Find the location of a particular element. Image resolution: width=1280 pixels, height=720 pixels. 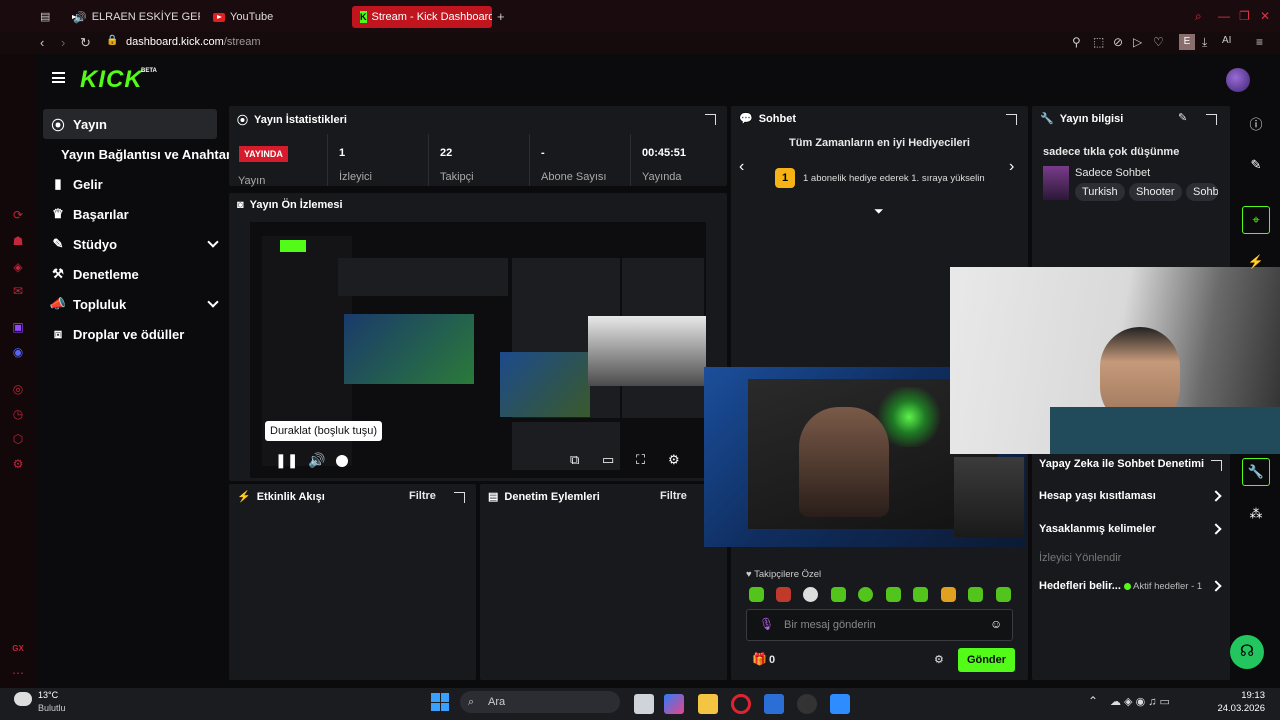

pencil-icon: ✎ is located at coordinates (1256, 165).